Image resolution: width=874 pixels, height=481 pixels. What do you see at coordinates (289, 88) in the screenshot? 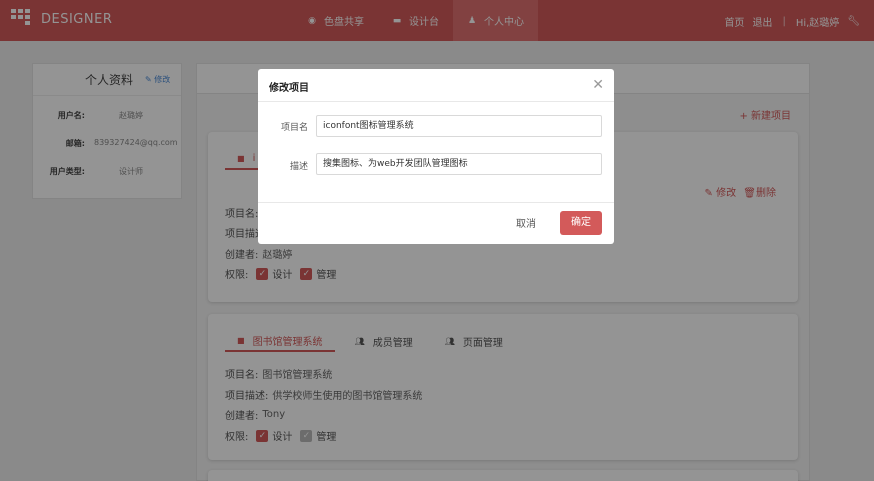
I see `modal-title: 修改项目` at bounding box center [289, 88].